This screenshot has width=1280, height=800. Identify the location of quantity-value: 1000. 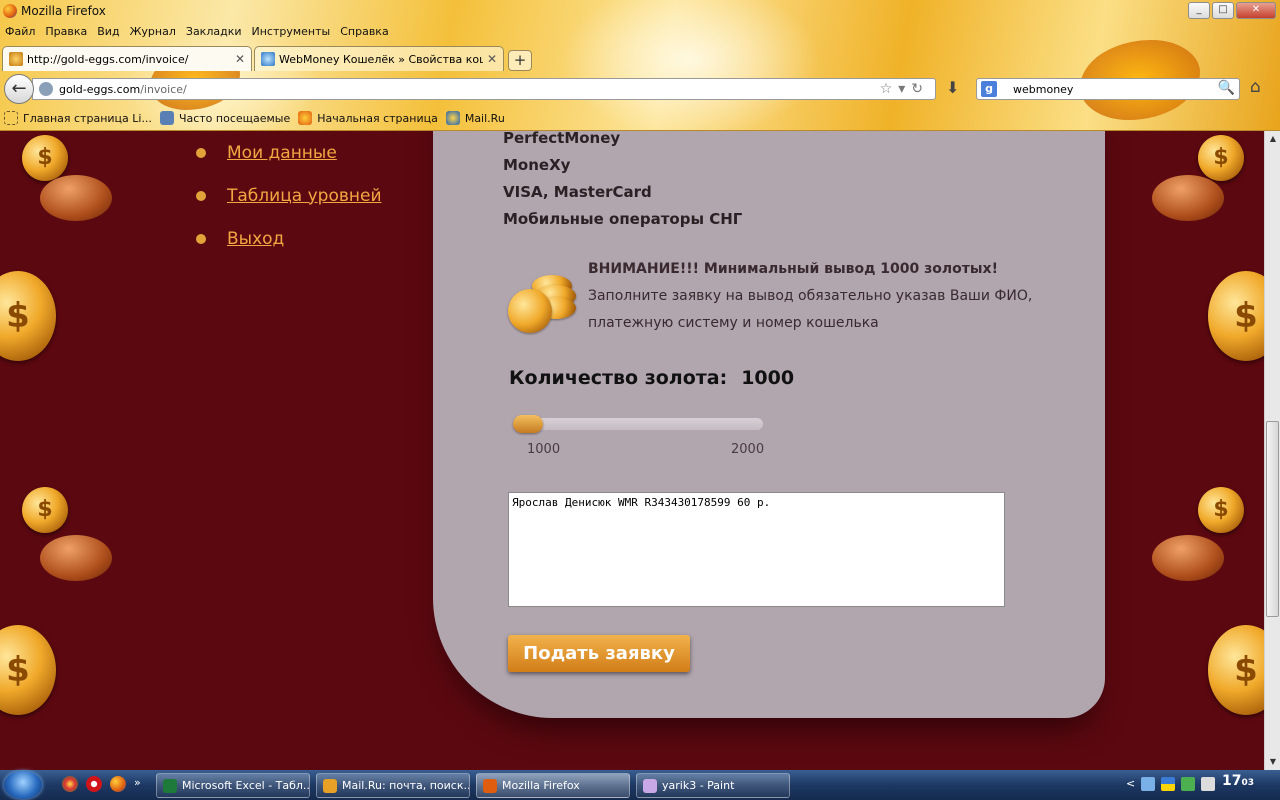
(768, 378).